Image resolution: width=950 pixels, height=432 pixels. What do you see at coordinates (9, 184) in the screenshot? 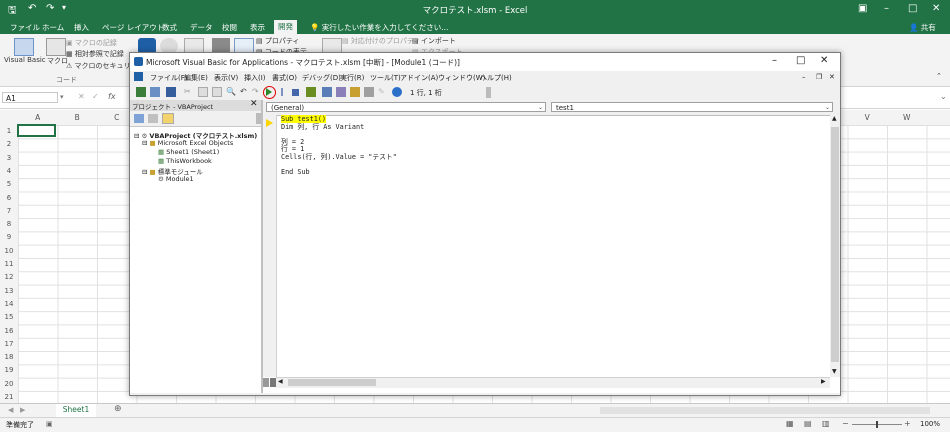
I see `row-header: 5` at bounding box center [9, 184].